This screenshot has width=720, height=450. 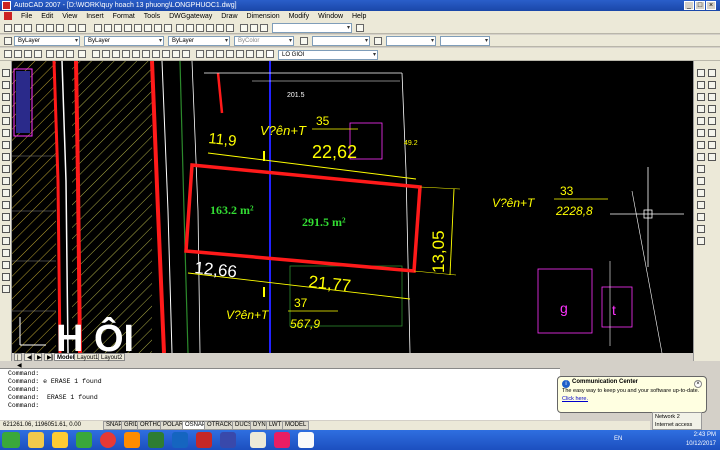 What do you see at coordinates (701, 85) in the screenshot?
I see `mirror-icon` at bounding box center [701, 85].